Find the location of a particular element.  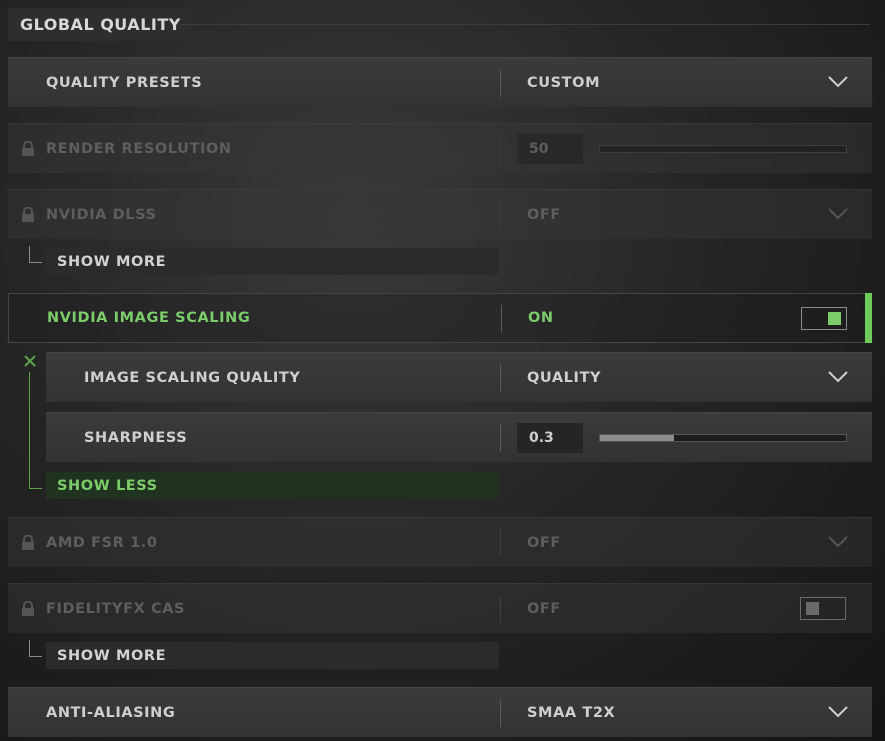

quality-presets-value: CUSTOM is located at coordinates (564, 82).